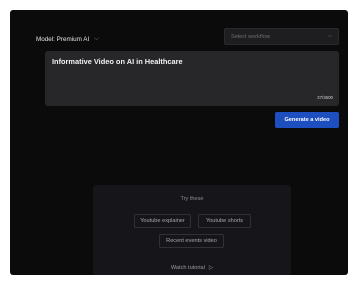  I want to click on suggestion-chip-youtube-explainer: Youtube explainer, so click(162, 221).